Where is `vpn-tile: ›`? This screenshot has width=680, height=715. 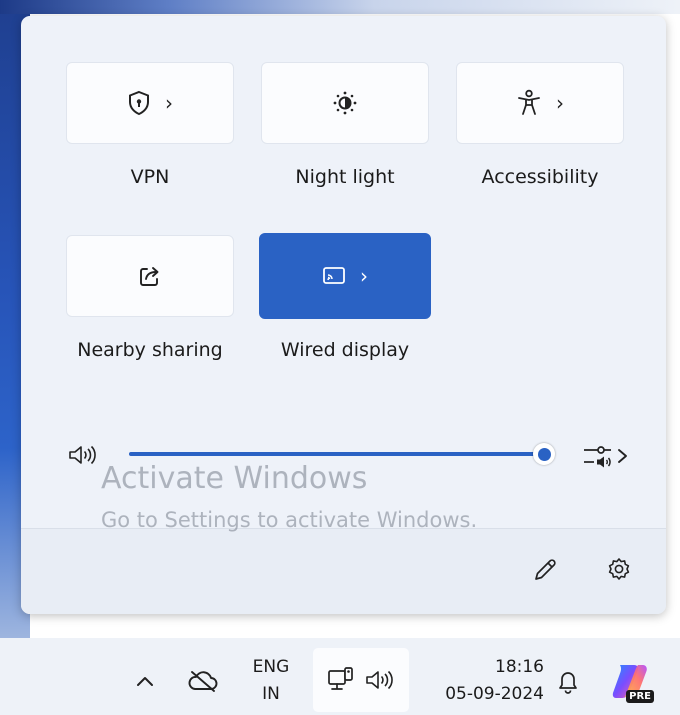 vpn-tile: › is located at coordinates (150, 103).